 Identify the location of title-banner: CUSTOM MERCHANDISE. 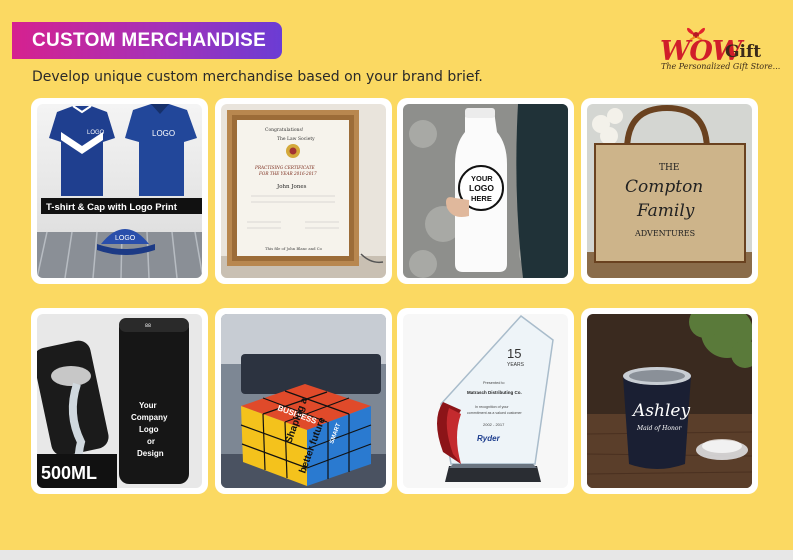
(147, 40).